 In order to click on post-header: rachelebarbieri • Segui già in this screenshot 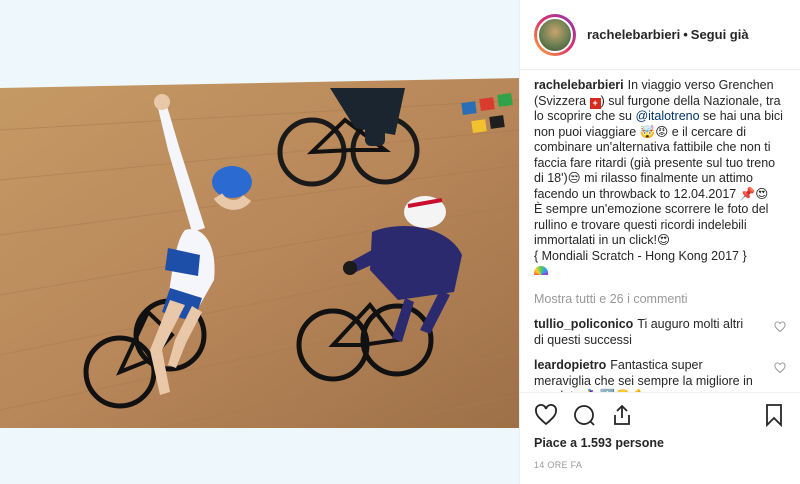, I will do `click(660, 35)`.